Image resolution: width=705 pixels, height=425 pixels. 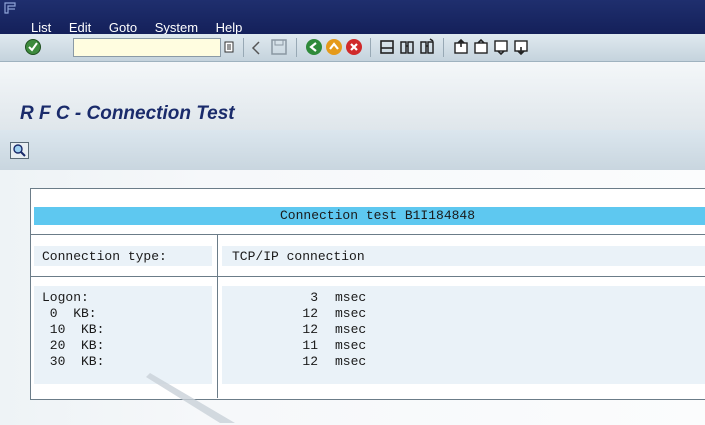 I want to click on next-page-icon, so click(x=501, y=47).